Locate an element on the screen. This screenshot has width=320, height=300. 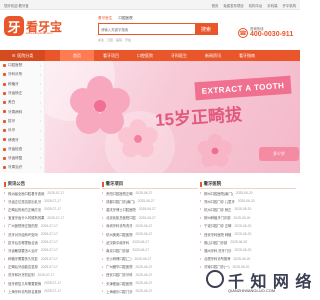
list-item: • 贵阳口腔医院正畸 2025-06-27 is located at coordinates (150, 193).